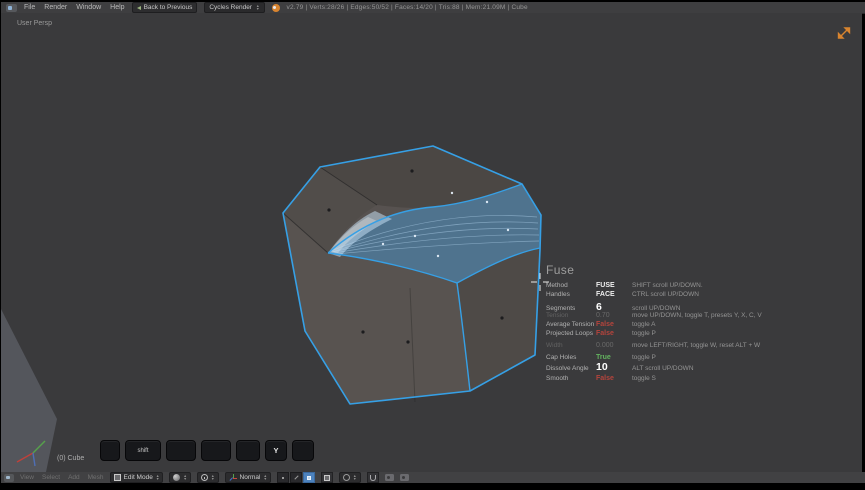  What do you see at coordinates (665, 294) in the screenshot?
I see `fuse-row-hint: CTRL scroll UP/DOWN` at bounding box center [665, 294].